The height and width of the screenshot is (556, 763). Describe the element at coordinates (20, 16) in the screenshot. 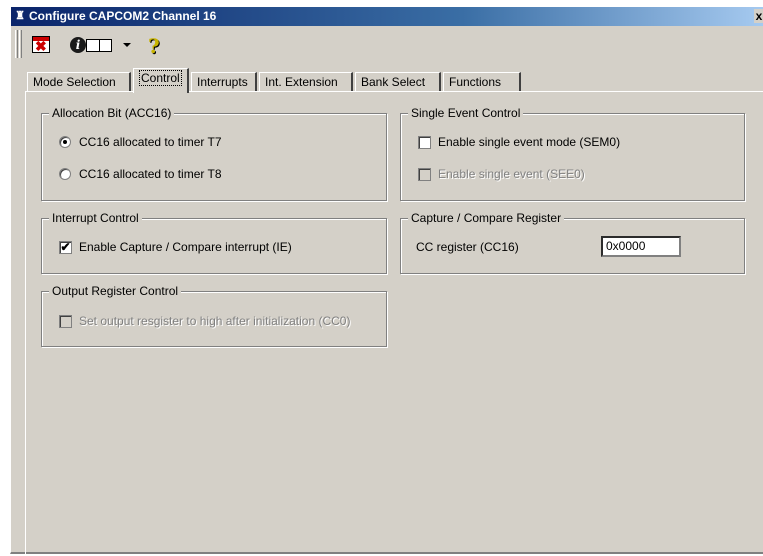

I see `app-icon: ♜` at that location.